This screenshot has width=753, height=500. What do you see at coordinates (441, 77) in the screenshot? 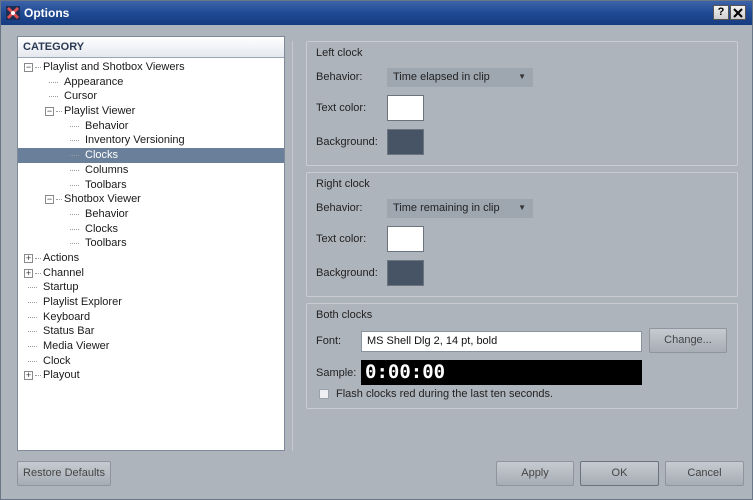
I see `left-behavior-value: Time elapsed in clip` at bounding box center [441, 77].